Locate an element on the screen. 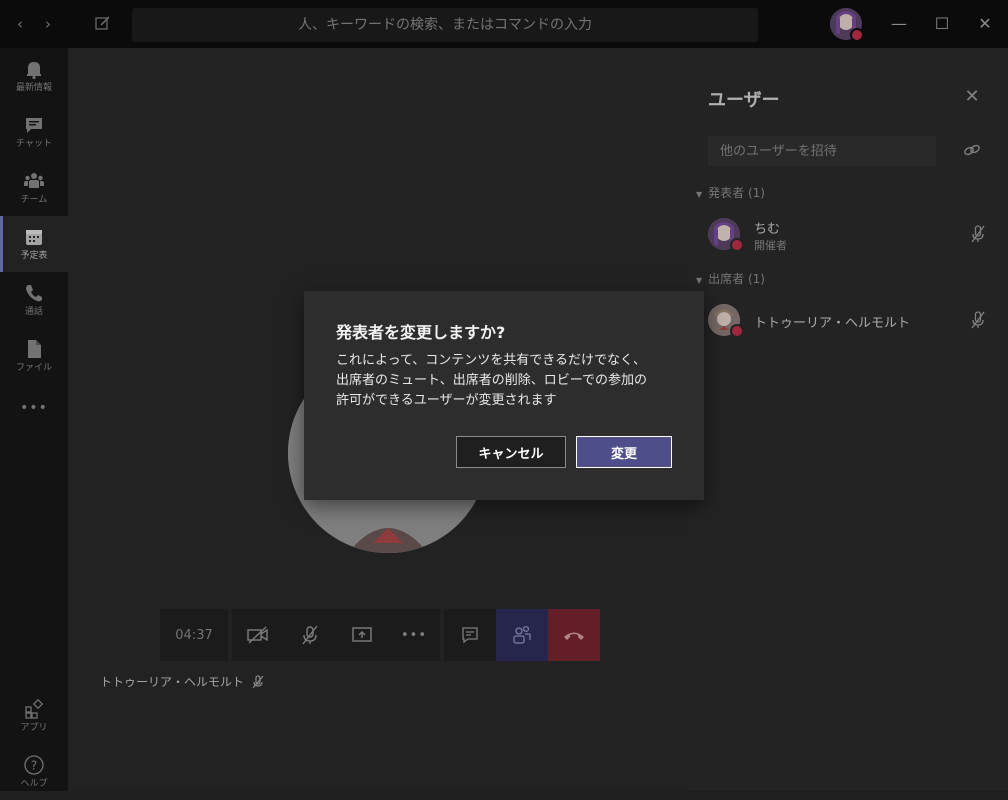 The width and height of the screenshot is (1008, 800). dialog-title: 発表者を変更しますか? is located at coordinates (421, 332).